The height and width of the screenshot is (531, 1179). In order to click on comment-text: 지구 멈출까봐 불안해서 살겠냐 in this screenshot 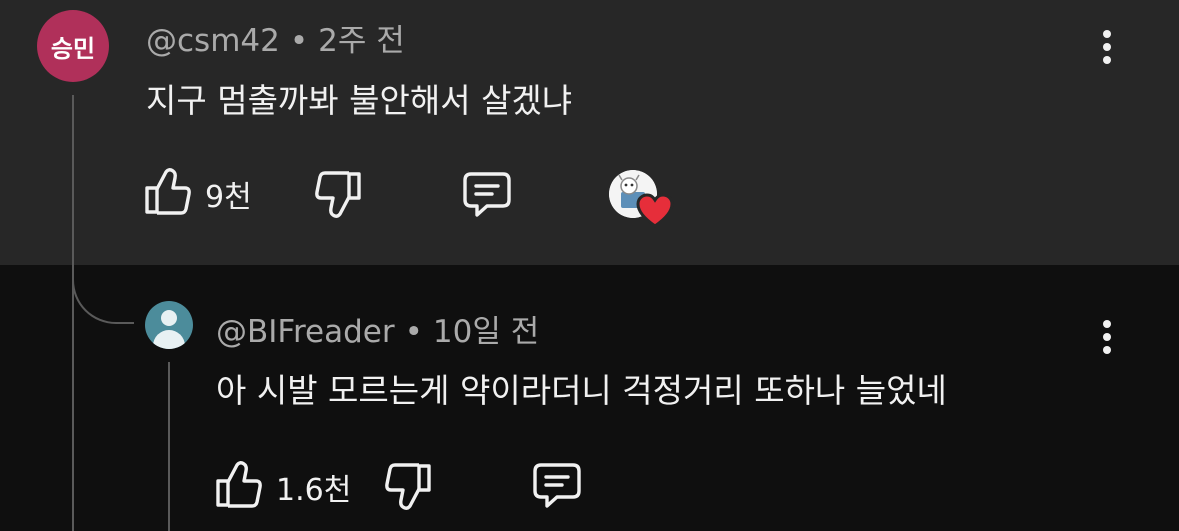, I will do `click(359, 100)`.